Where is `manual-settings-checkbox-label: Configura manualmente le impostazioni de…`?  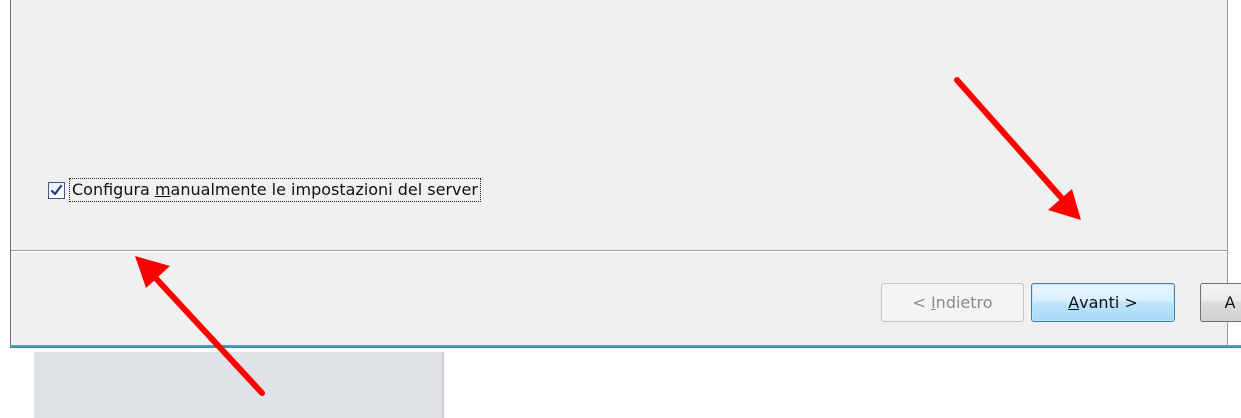
manual-settings-checkbox-label: Configura manualmente le impostazioni de… is located at coordinates (275, 190).